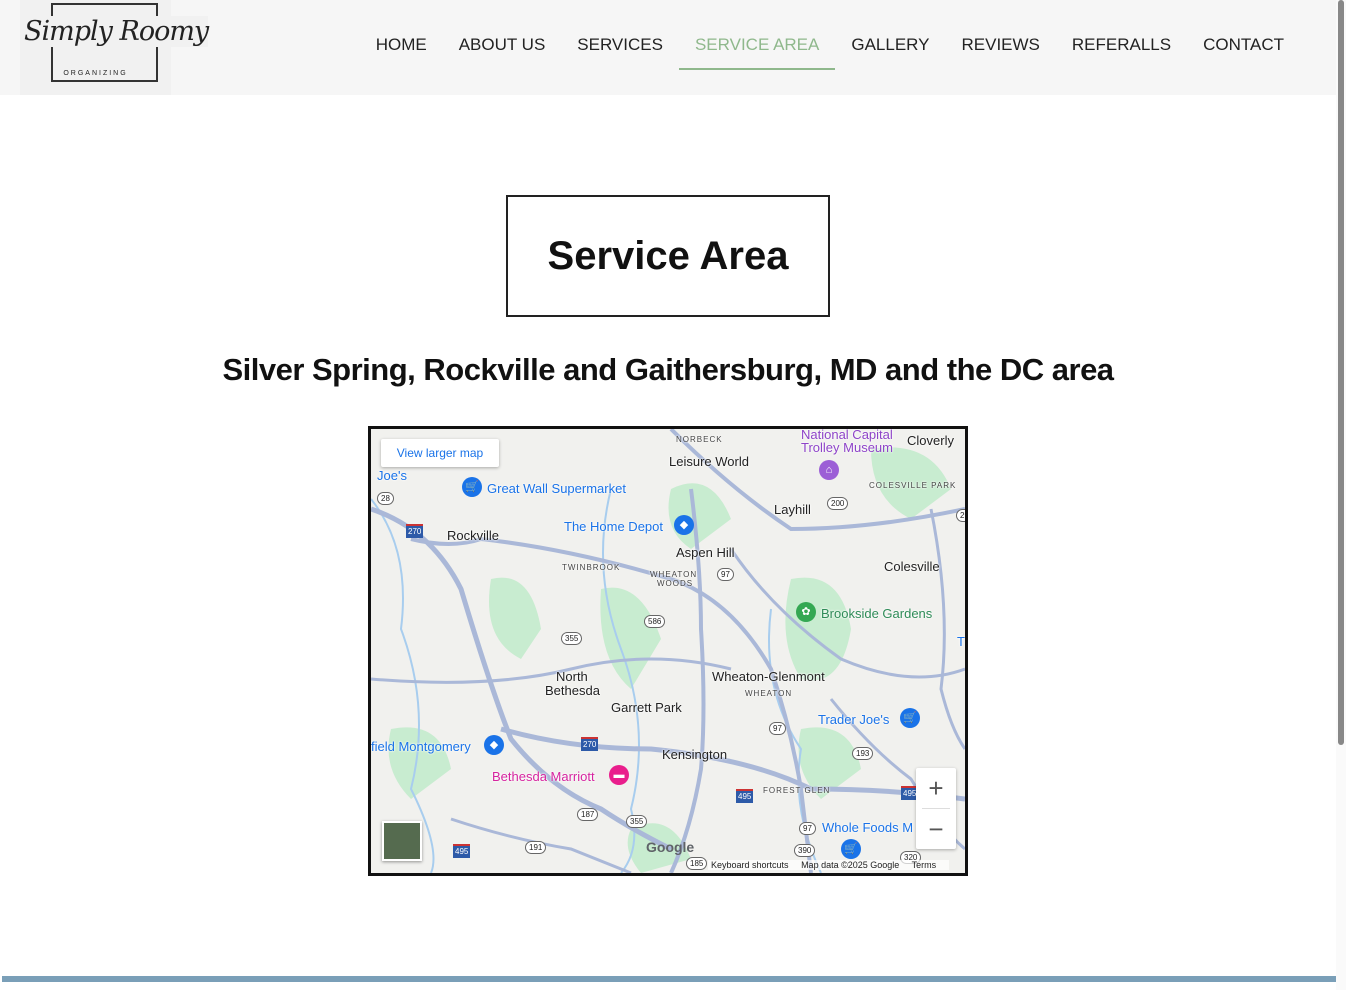  I want to click on map-label-garrett-park: Garrett Park, so click(646, 707).